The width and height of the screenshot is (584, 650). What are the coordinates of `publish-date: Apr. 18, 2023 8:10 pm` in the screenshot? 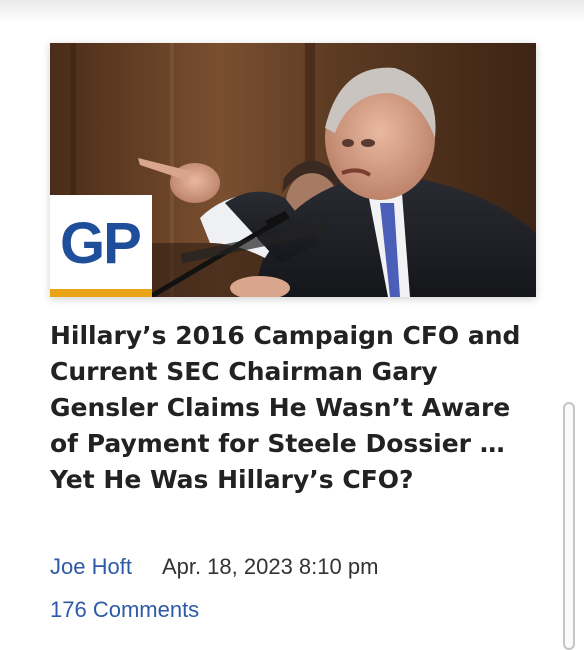 It's located at (270, 566).